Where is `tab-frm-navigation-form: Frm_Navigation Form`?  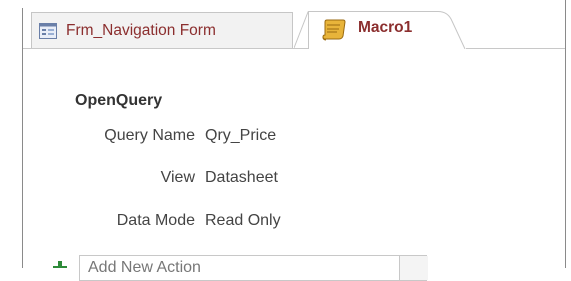
tab-frm-navigation-form: Frm_Navigation Form is located at coordinates (162, 30).